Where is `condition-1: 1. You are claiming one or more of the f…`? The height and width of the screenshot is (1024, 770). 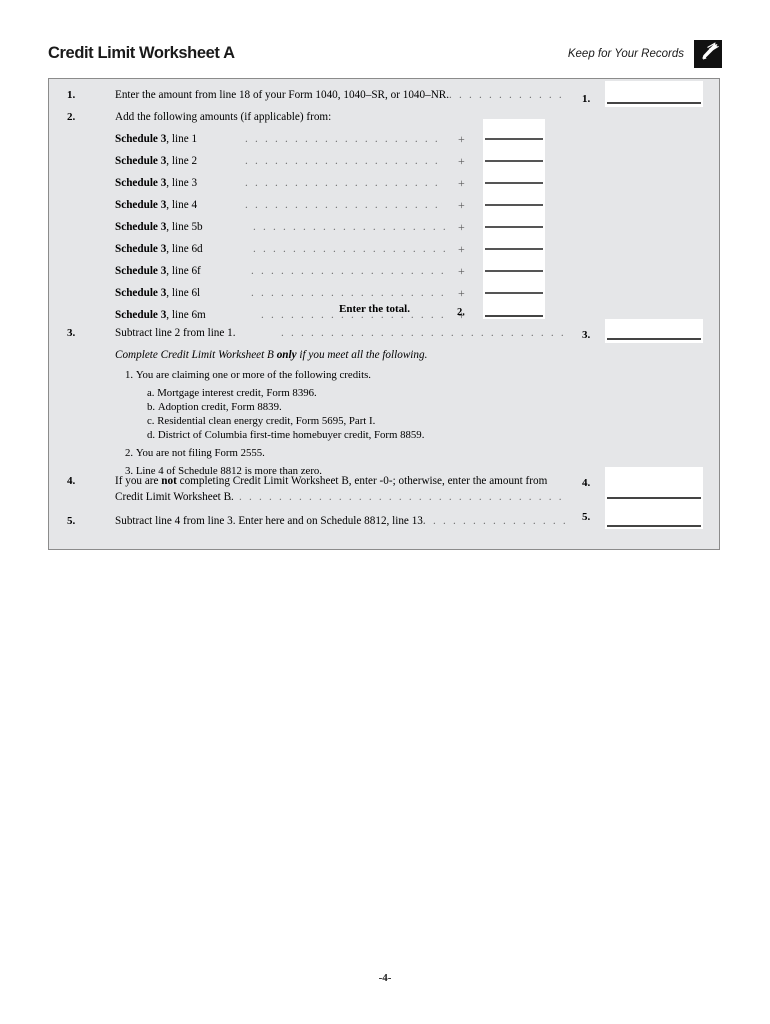 condition-1: 1. You are claiming one or more of the f… is located at coordinates (248, 375).